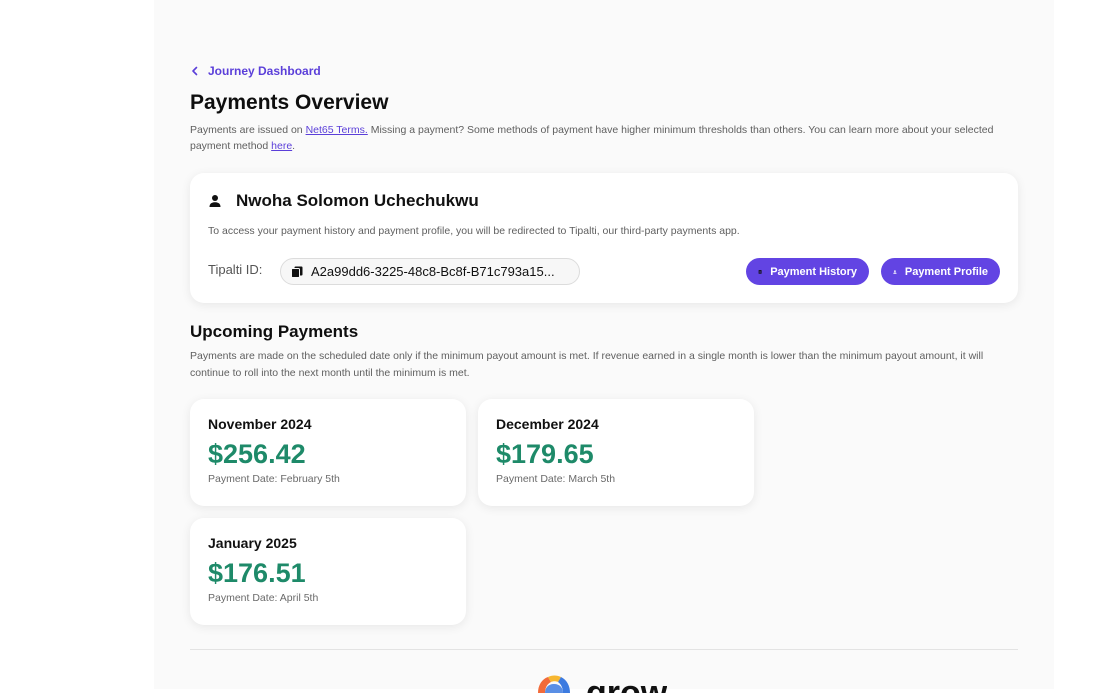  I want to click on receipt-icon, so click(760, 272).